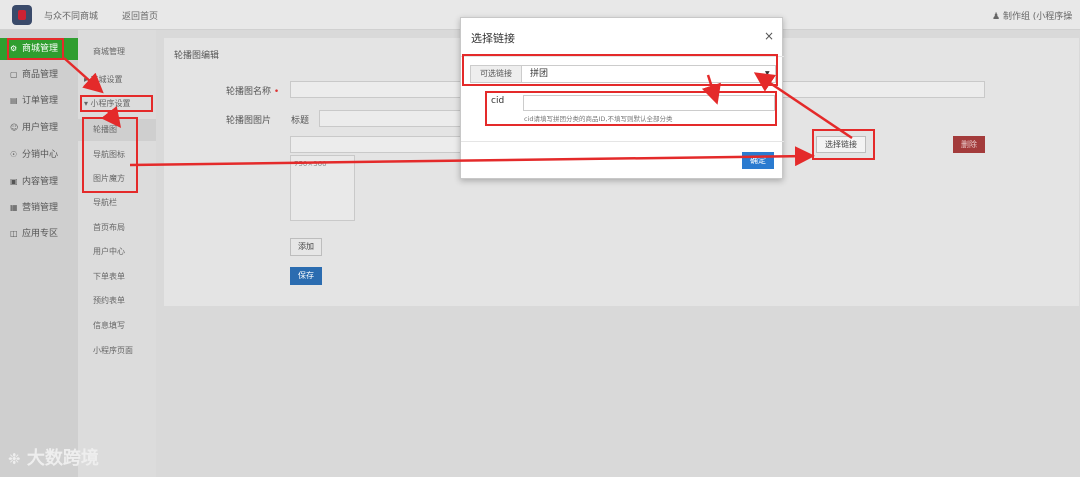 This screenshot has height=477, width=1080. What do you see at coordinates (14, 459) in the screenshot?
I see `watermark-logo-icon: ❉` at bounding box center [14, 459].